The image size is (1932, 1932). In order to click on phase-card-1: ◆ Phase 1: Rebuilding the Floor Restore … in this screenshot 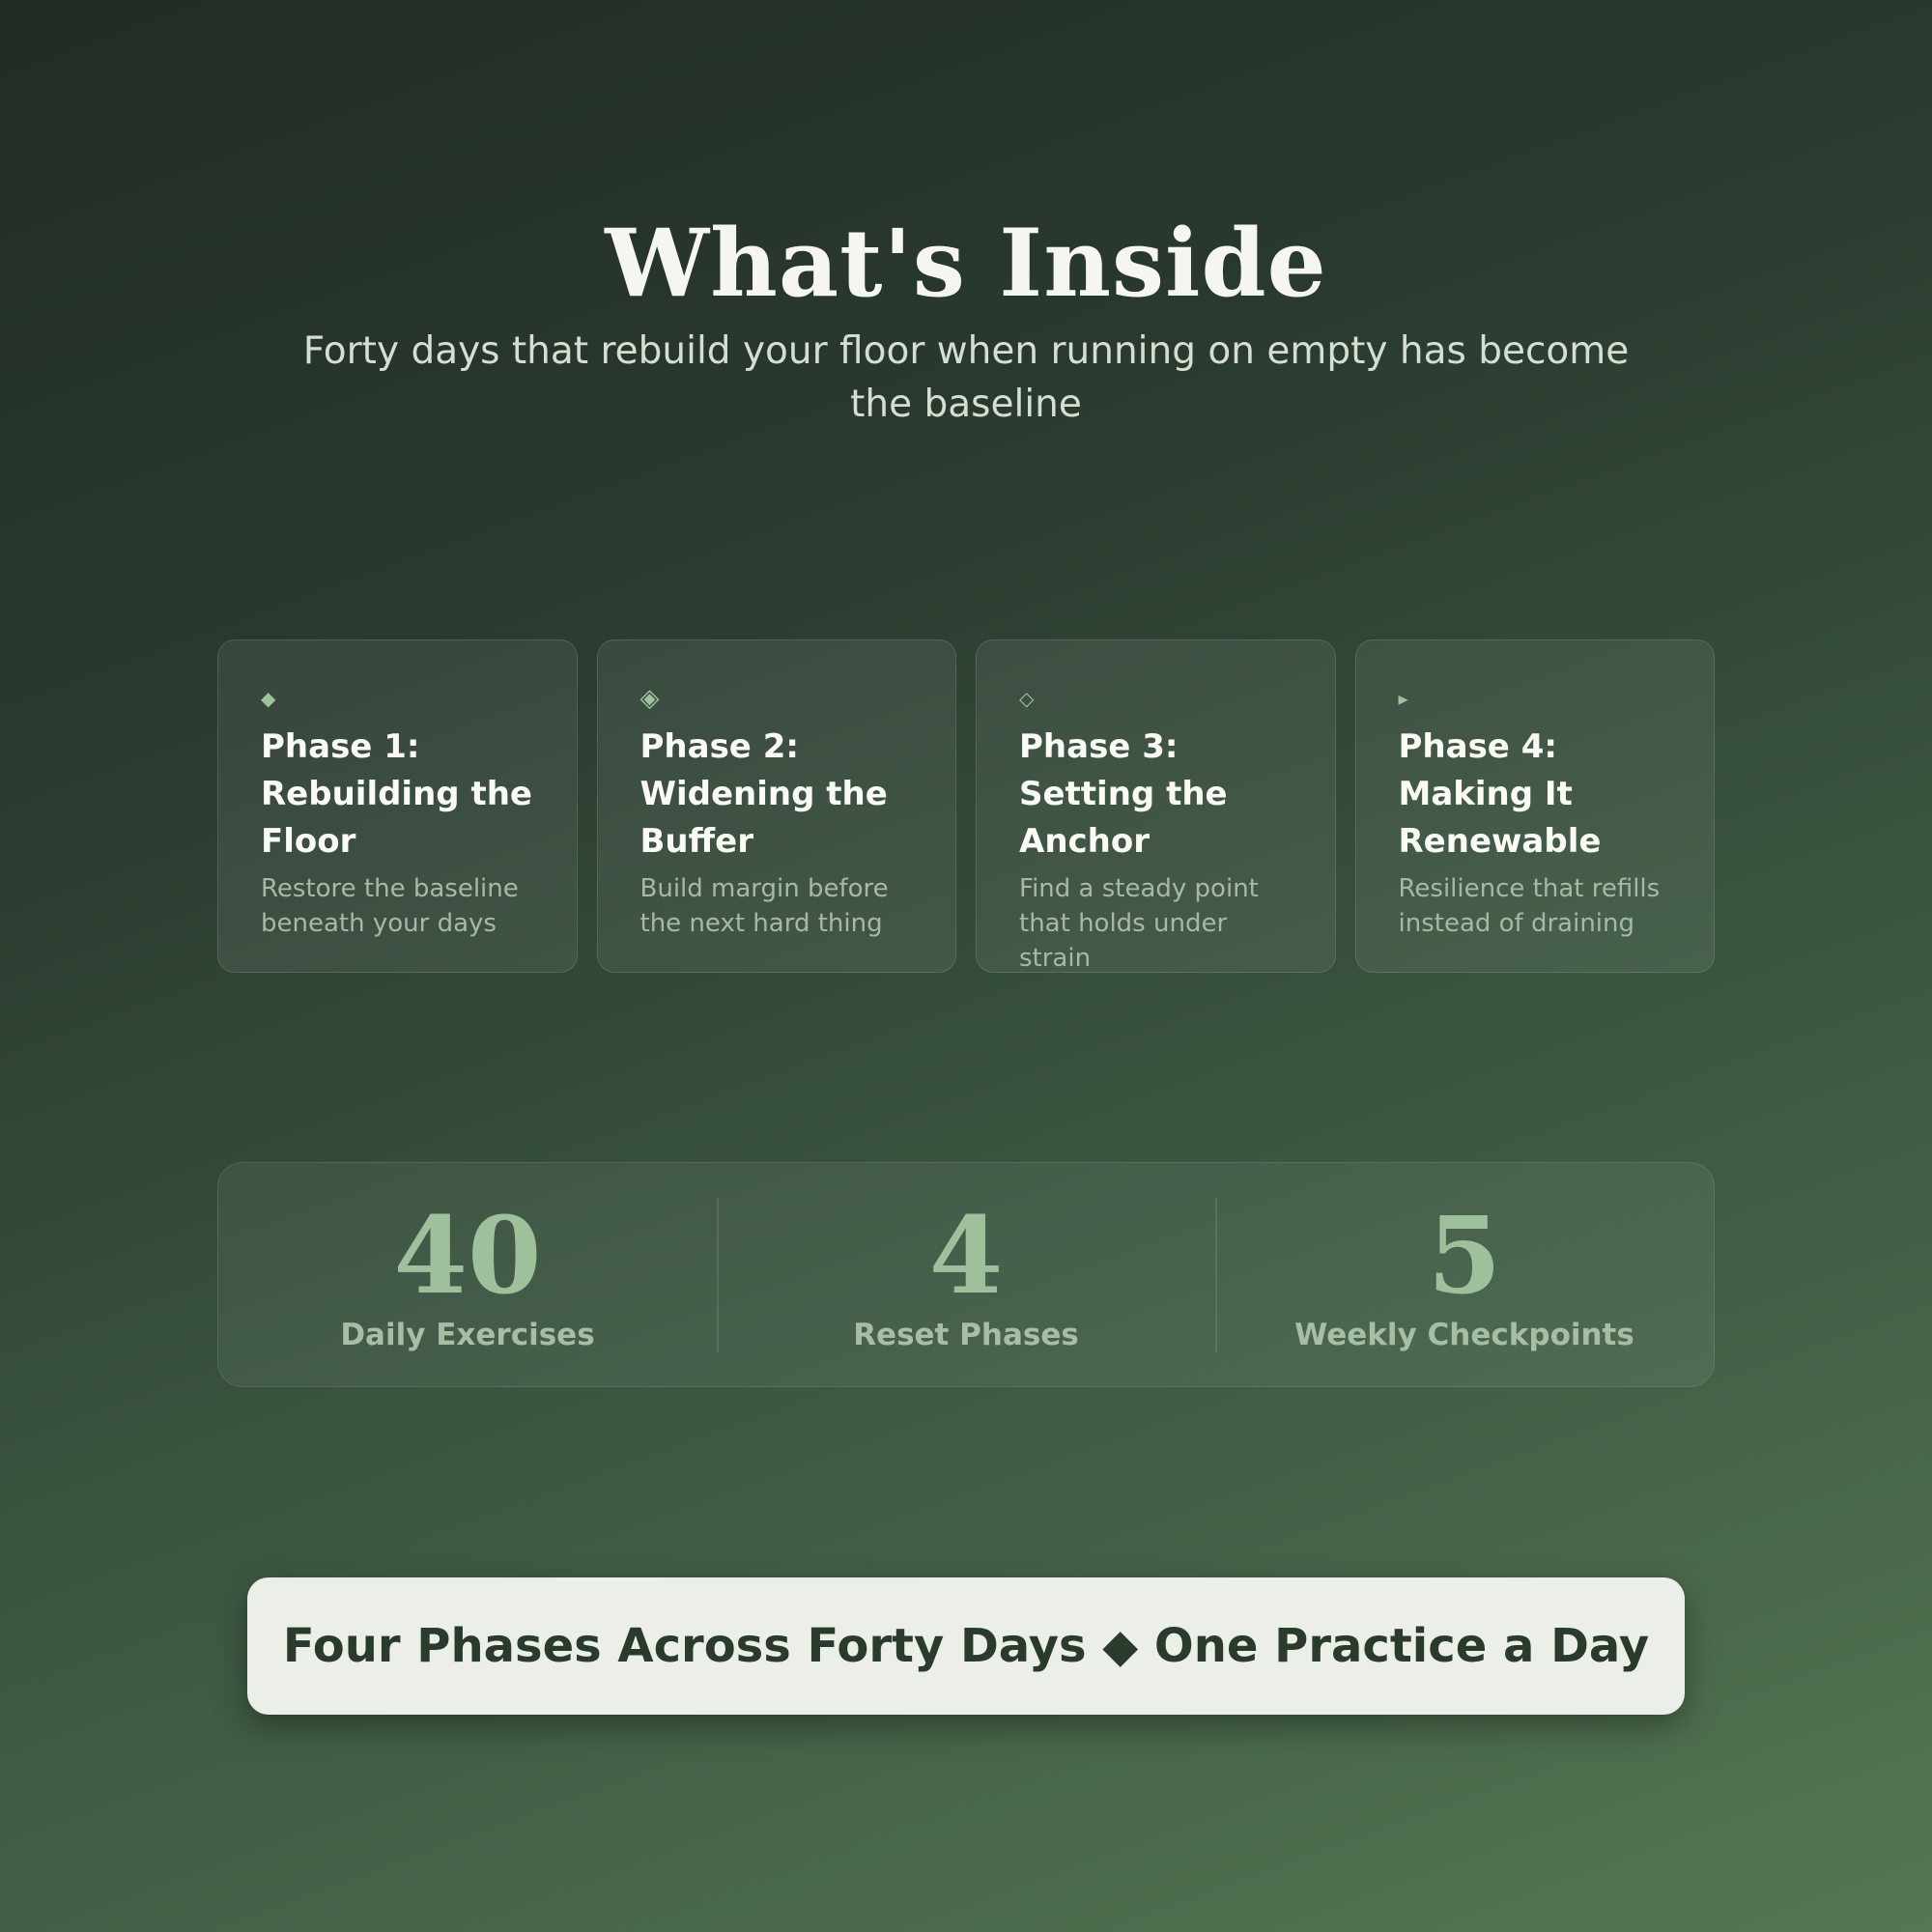, I will do `click(397, 806)`.